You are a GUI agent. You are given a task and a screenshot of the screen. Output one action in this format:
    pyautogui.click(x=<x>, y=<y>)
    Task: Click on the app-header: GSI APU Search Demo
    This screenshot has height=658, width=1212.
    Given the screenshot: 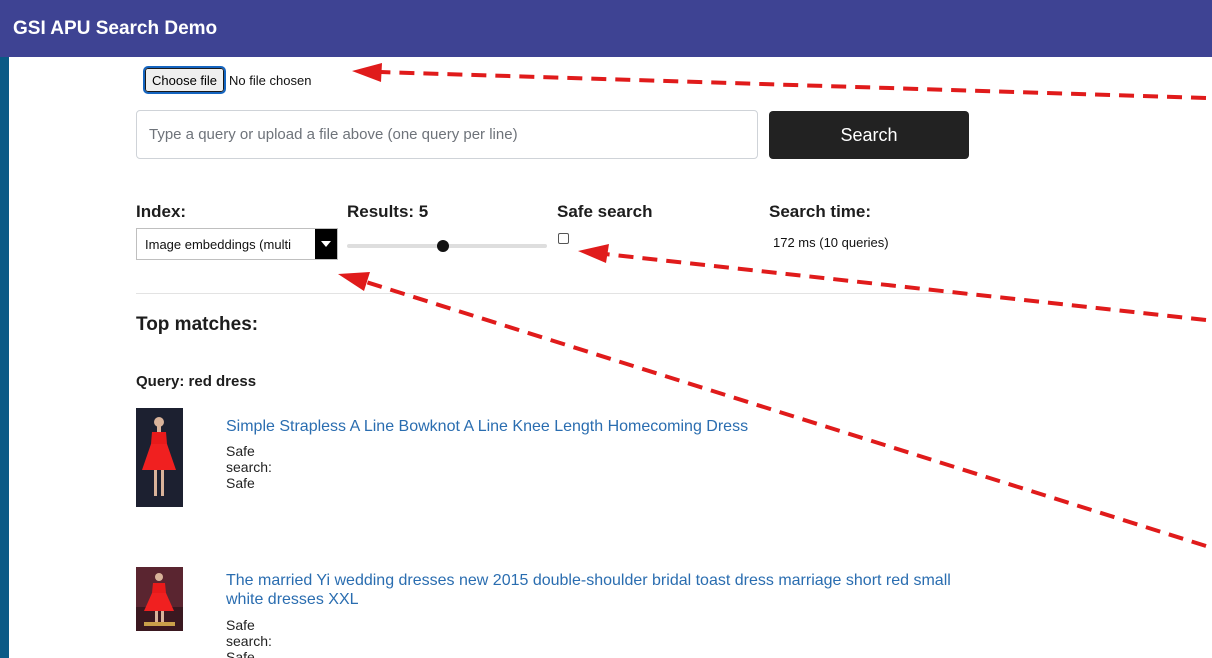 What is the action you would take?
    pyautogui.click(x=606, y=28)
    